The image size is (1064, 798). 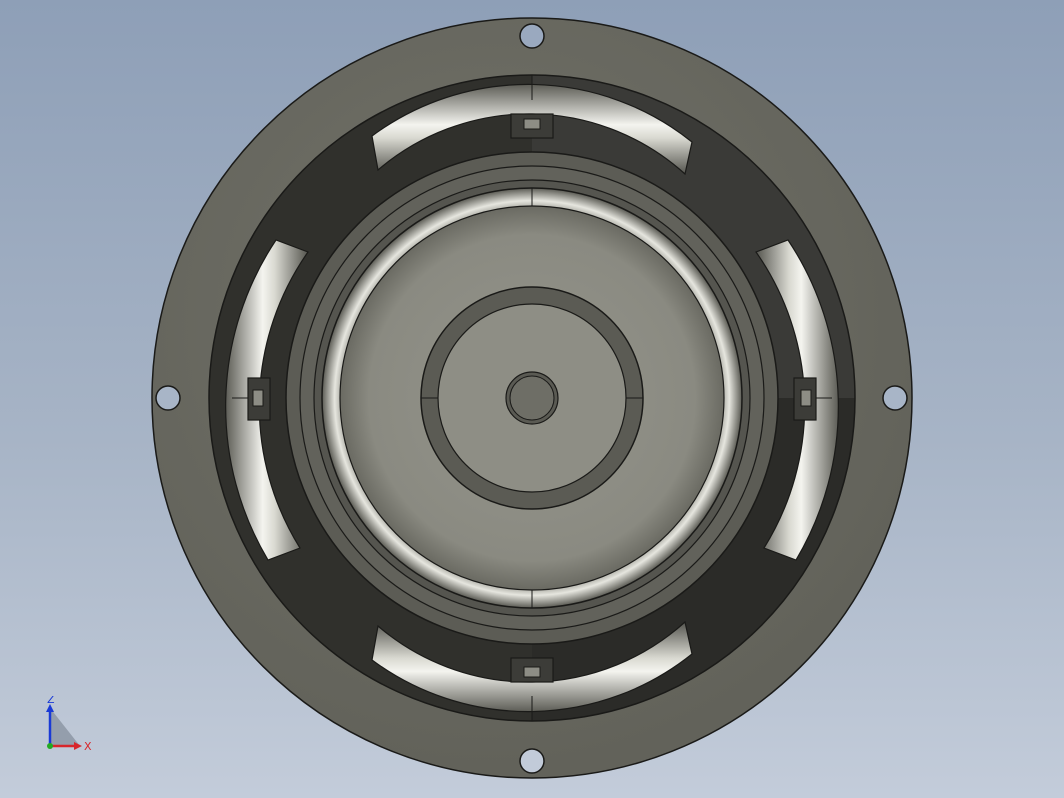 I want to click on z-axis-label: Z, so click(x=51, y=701).